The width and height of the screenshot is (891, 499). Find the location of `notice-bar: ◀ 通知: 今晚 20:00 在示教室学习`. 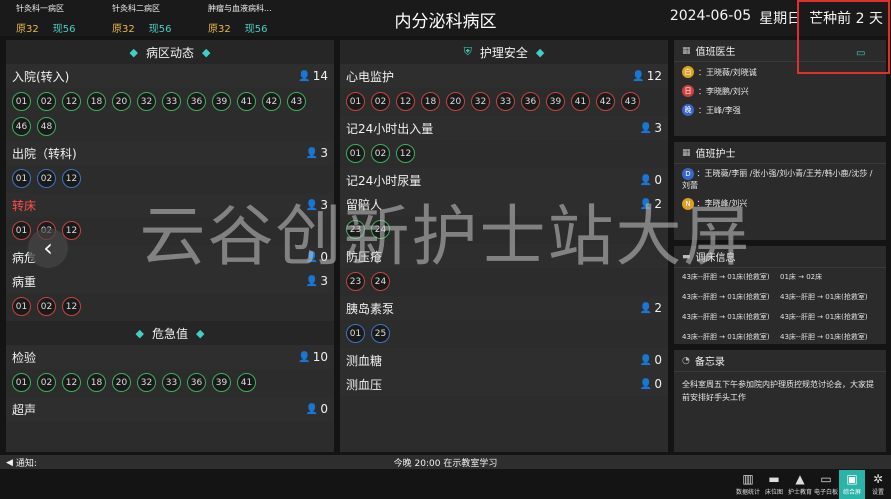

notice-bar: ◀ 通知: 今晚 20:00 在示教室学习 is located at coordinates (445, 462).